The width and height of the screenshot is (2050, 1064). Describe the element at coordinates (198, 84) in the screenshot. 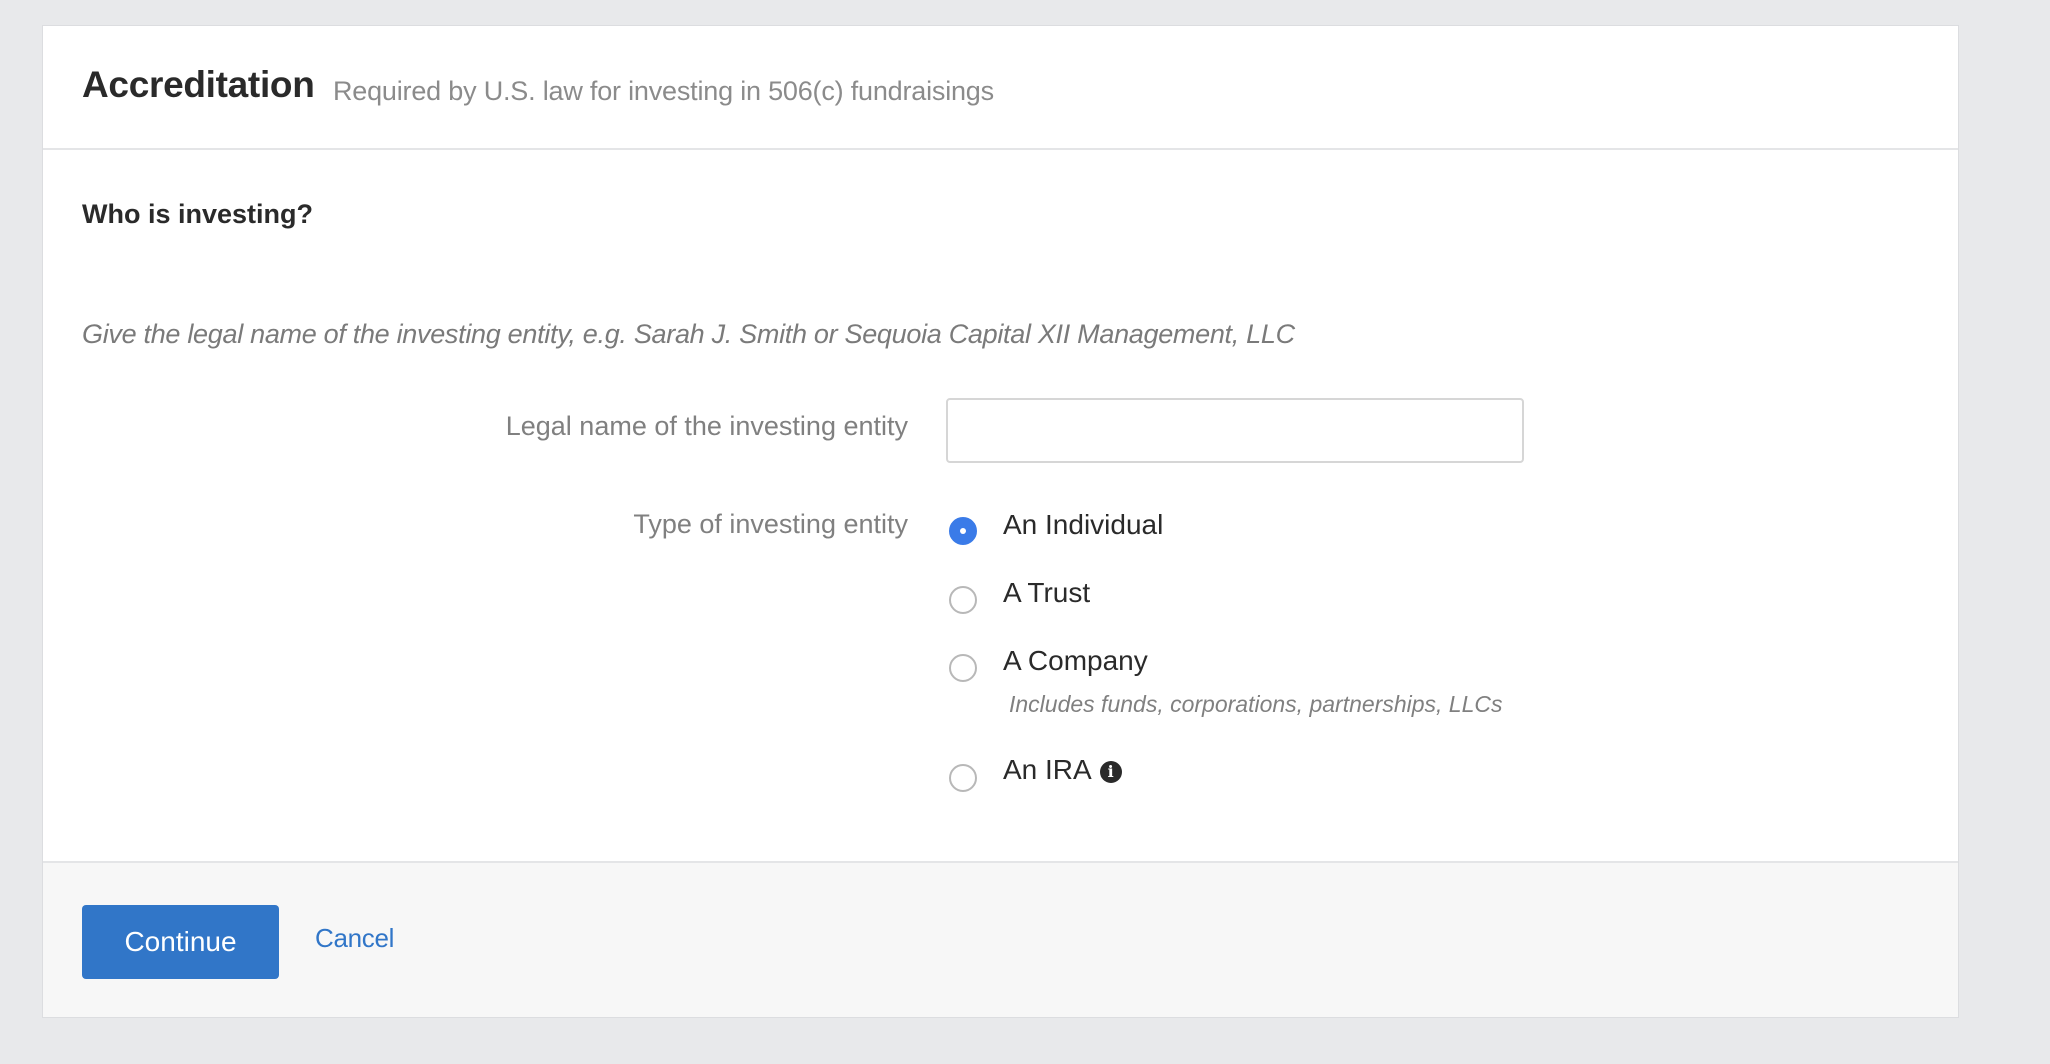

I see `page-title: Accreditation` at that location.